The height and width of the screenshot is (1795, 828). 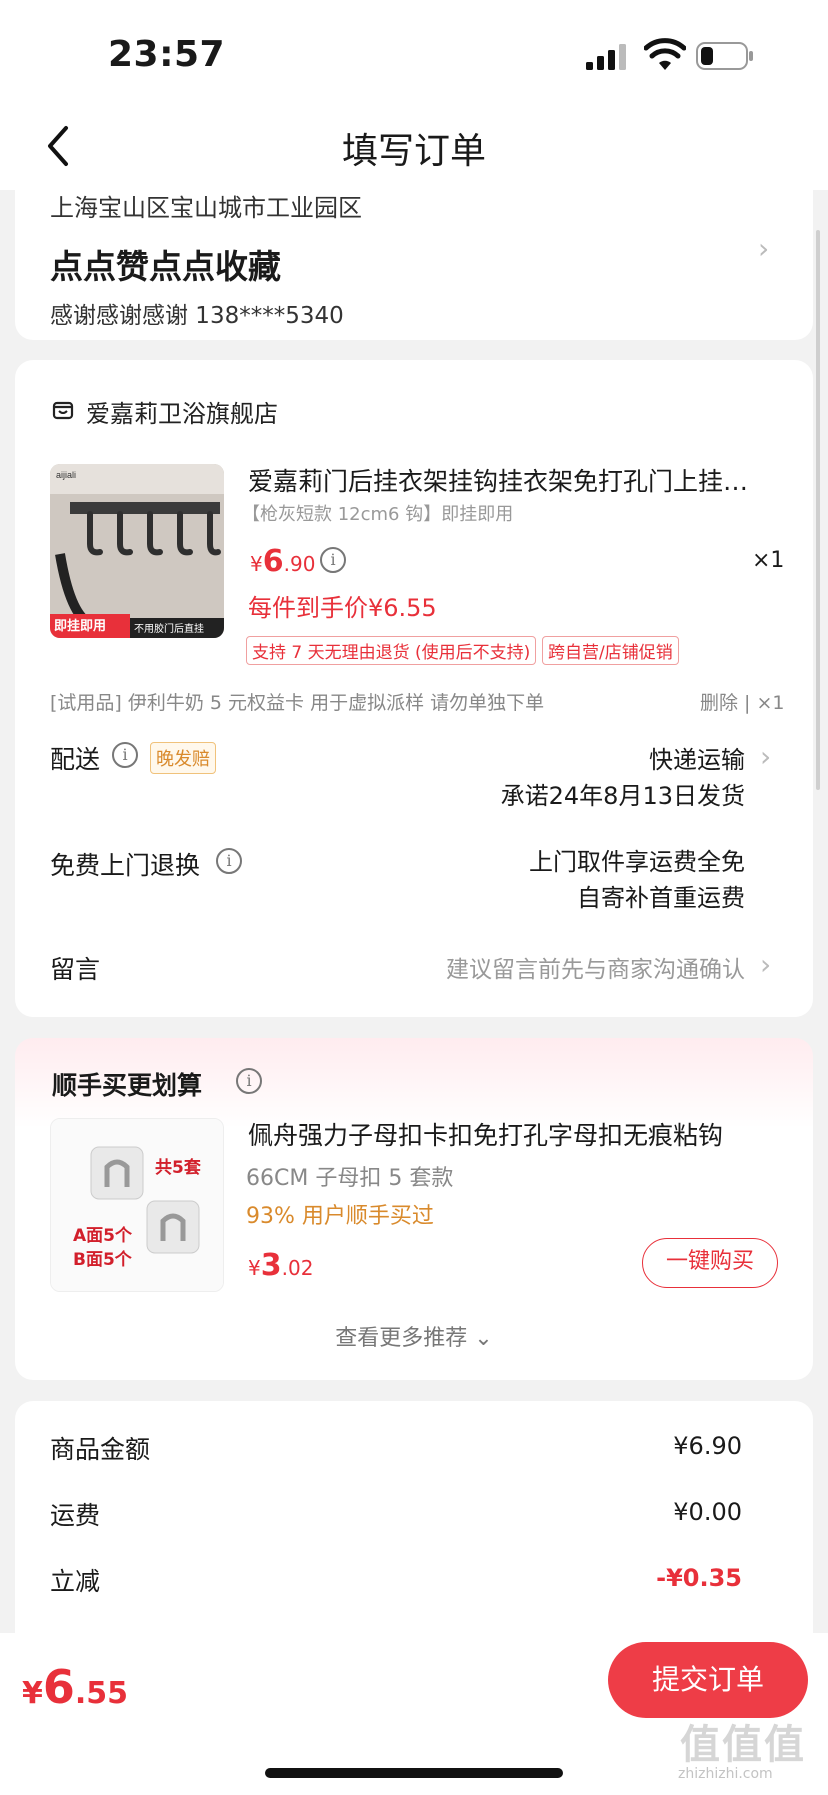 I want to click on trial-item-delete: 删除 | ×1, so click(x=742, y=701).